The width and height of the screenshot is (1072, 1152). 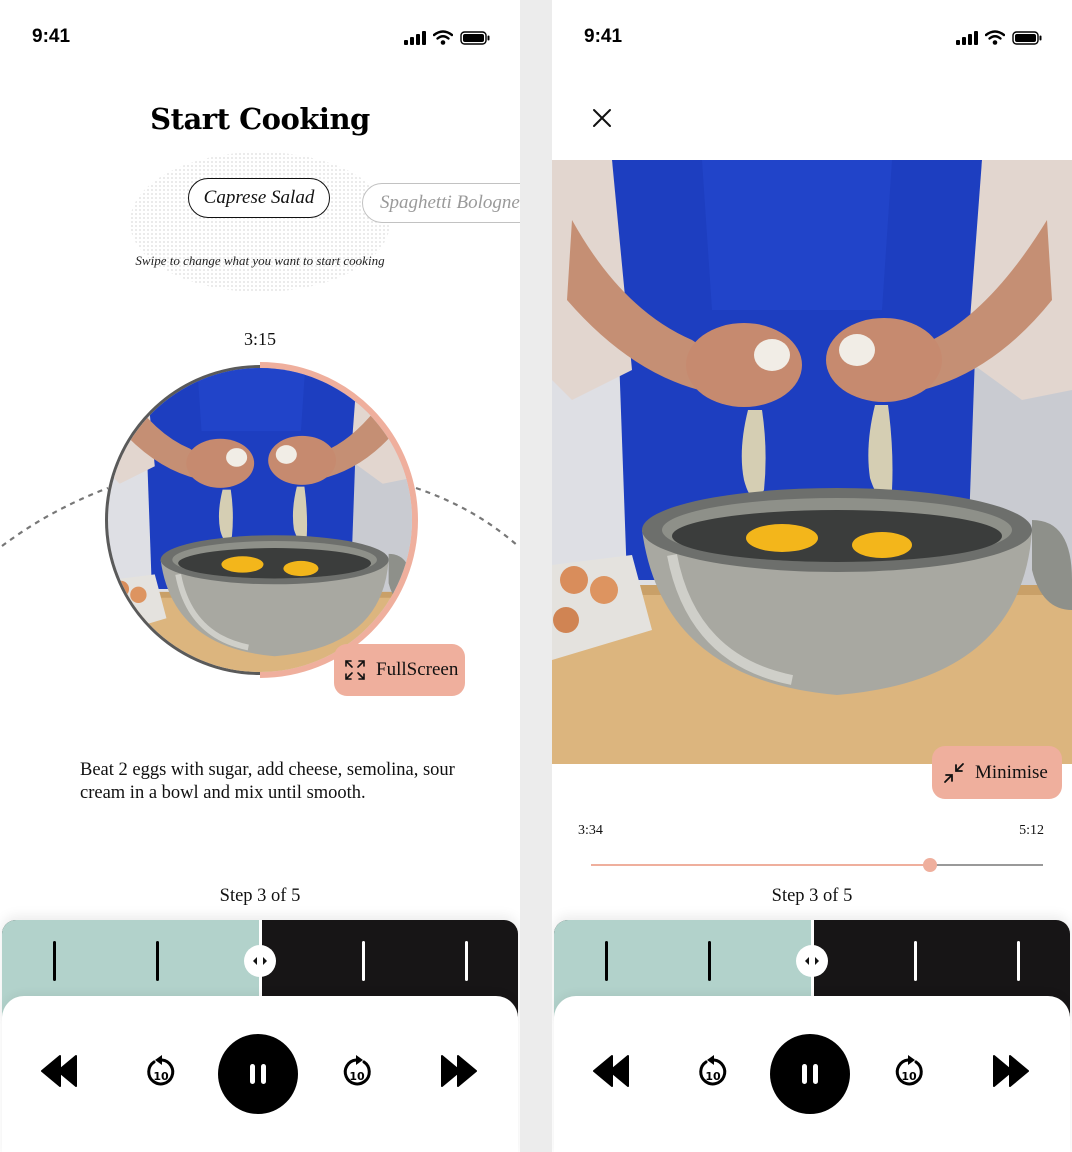 I want to click on video-image, so click(x=260, y=520).